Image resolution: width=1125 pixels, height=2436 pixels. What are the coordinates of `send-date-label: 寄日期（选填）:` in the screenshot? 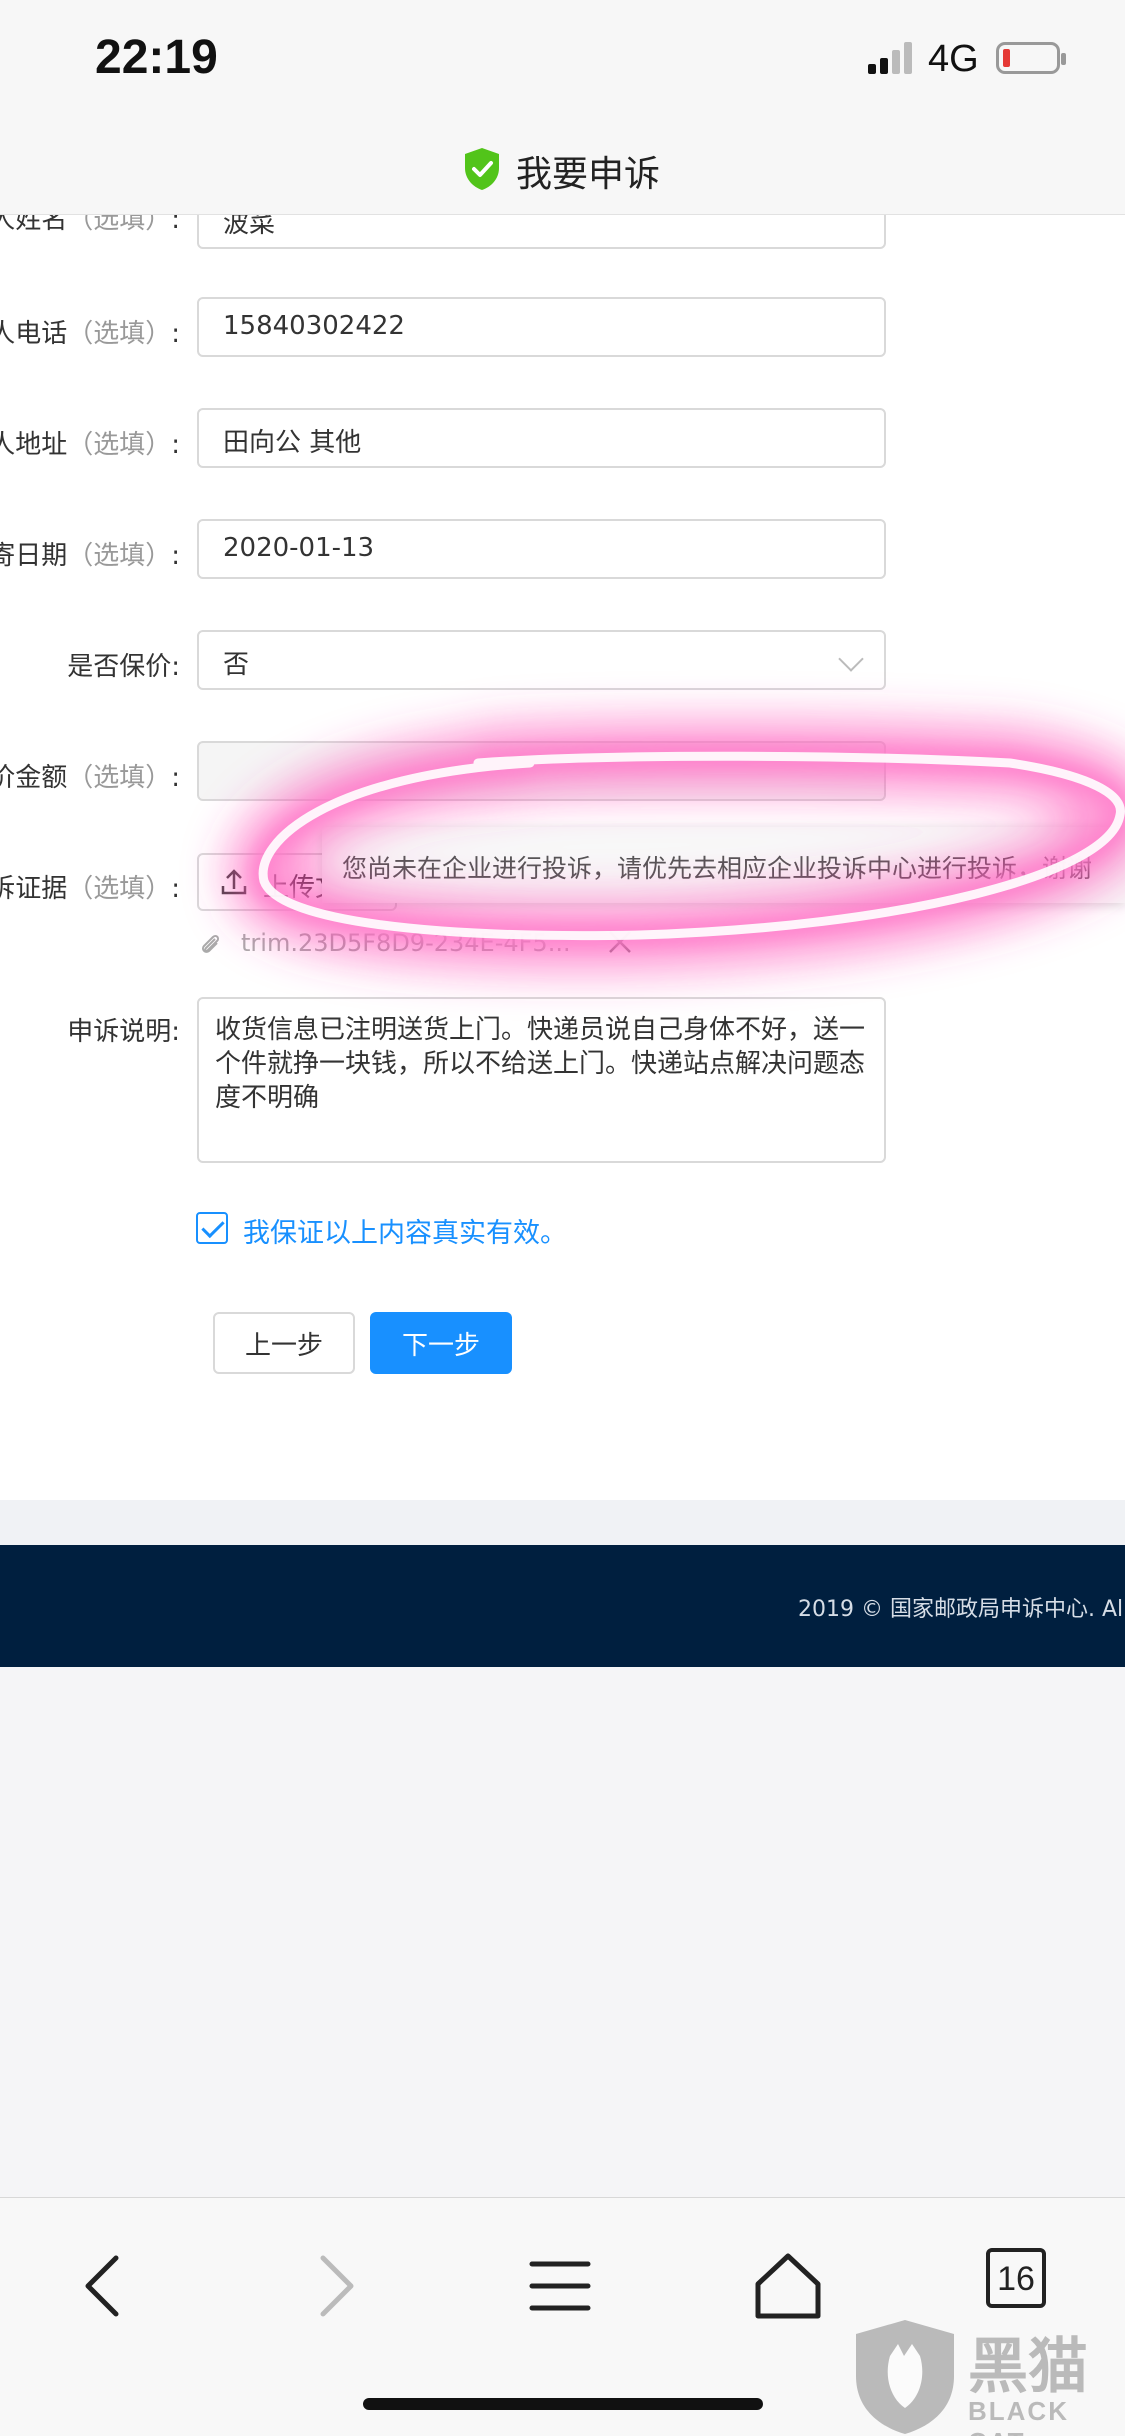 It's located at (90, 556).